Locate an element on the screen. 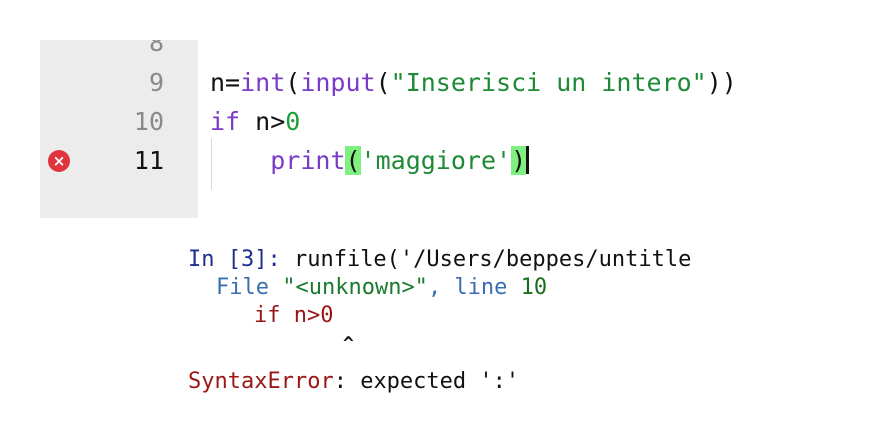 The image size is (888, 432). error-caret: ^ is located at coordinates (348, 343).